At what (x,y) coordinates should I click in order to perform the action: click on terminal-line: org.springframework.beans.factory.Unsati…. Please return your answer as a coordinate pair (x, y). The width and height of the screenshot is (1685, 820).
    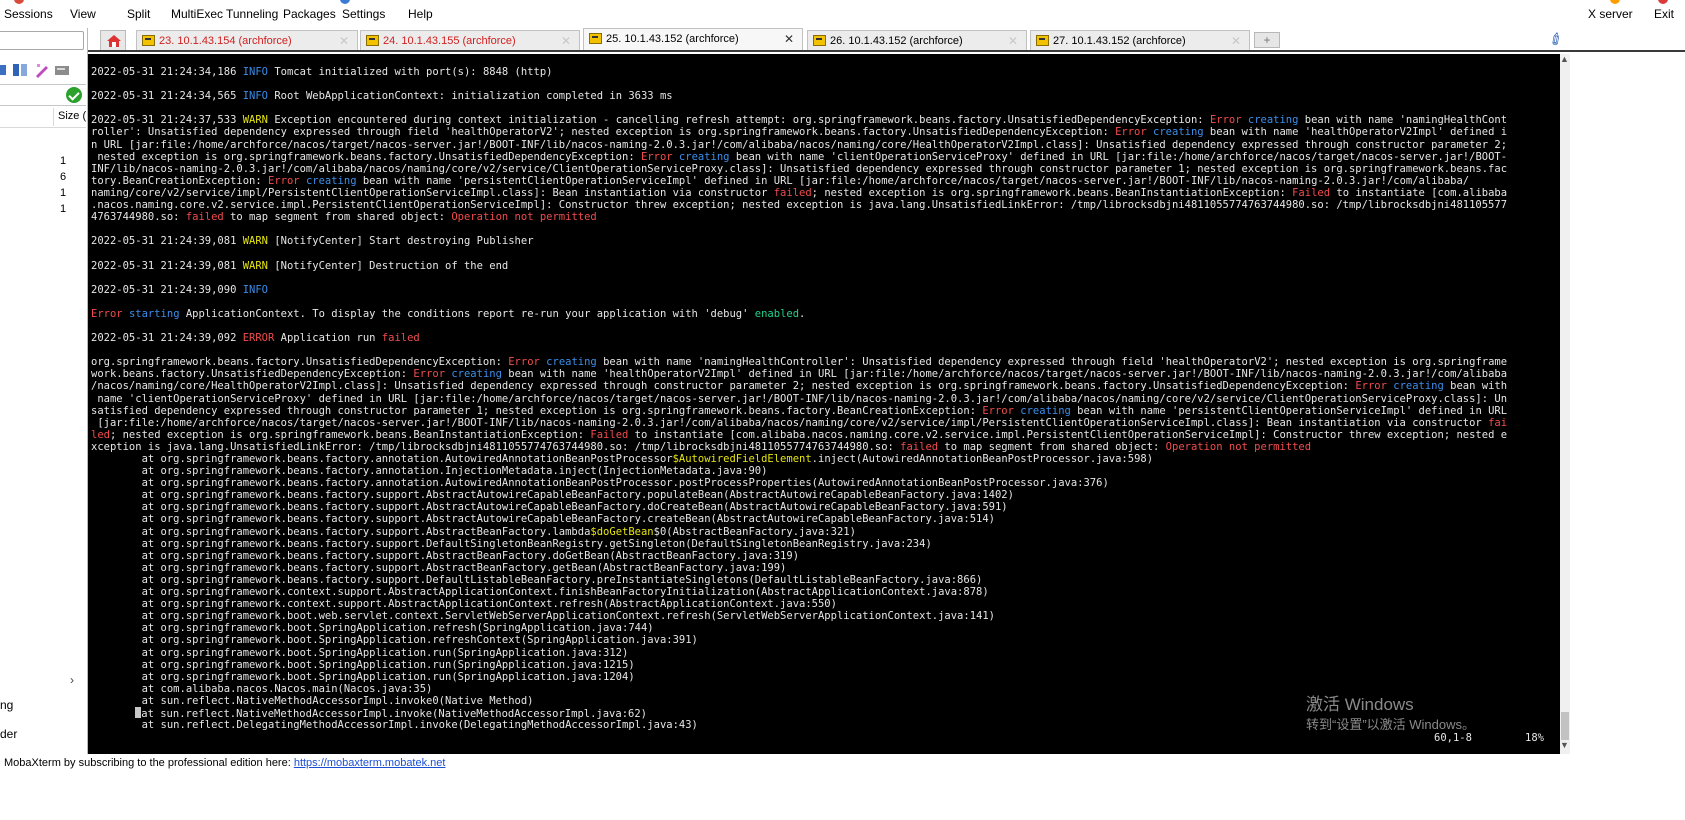
    Looking at the image, I should click on (824, 362).